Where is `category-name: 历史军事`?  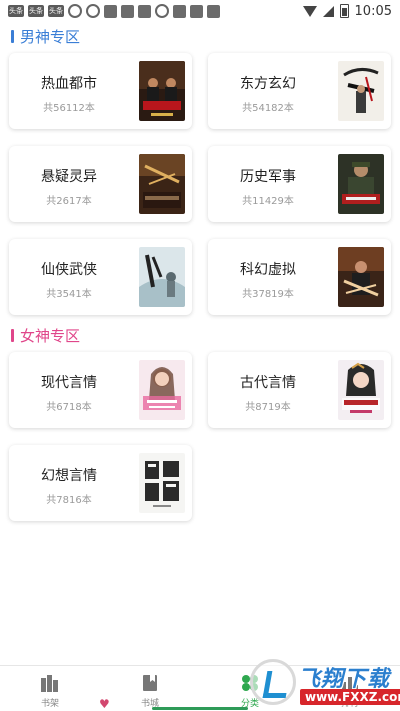 category-name: 历史军事 is located at coordinates (268, 177).